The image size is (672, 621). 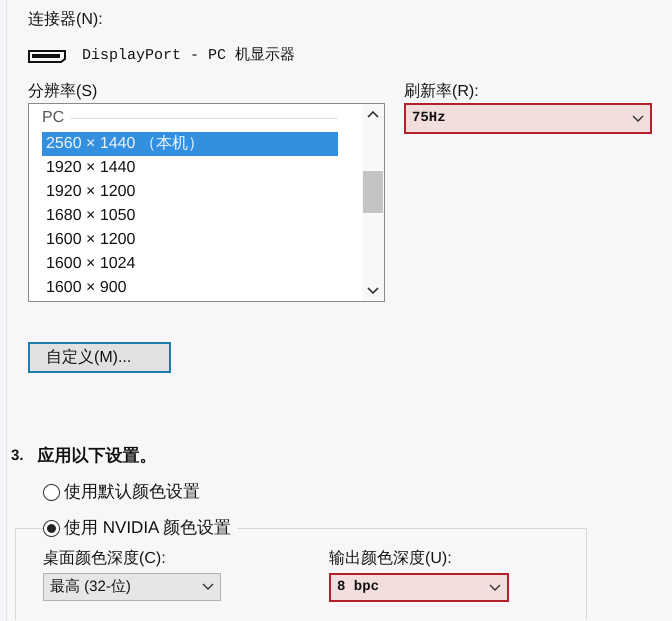 What do you see at coordinates (17, 456) in the screenshot?
I see `step-number: 3.` at bounding box center [17, 456].